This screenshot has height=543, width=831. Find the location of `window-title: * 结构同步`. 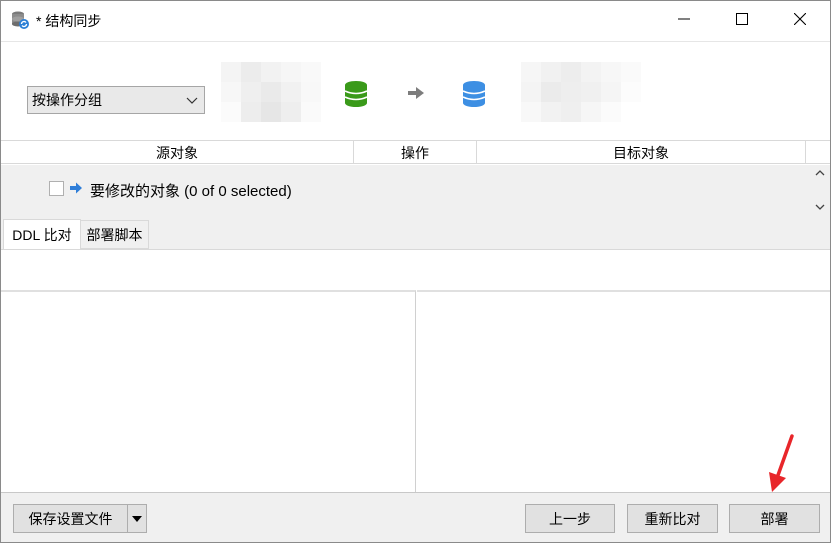

window-title: * 结构同步 is located at coordinates (69, 21).